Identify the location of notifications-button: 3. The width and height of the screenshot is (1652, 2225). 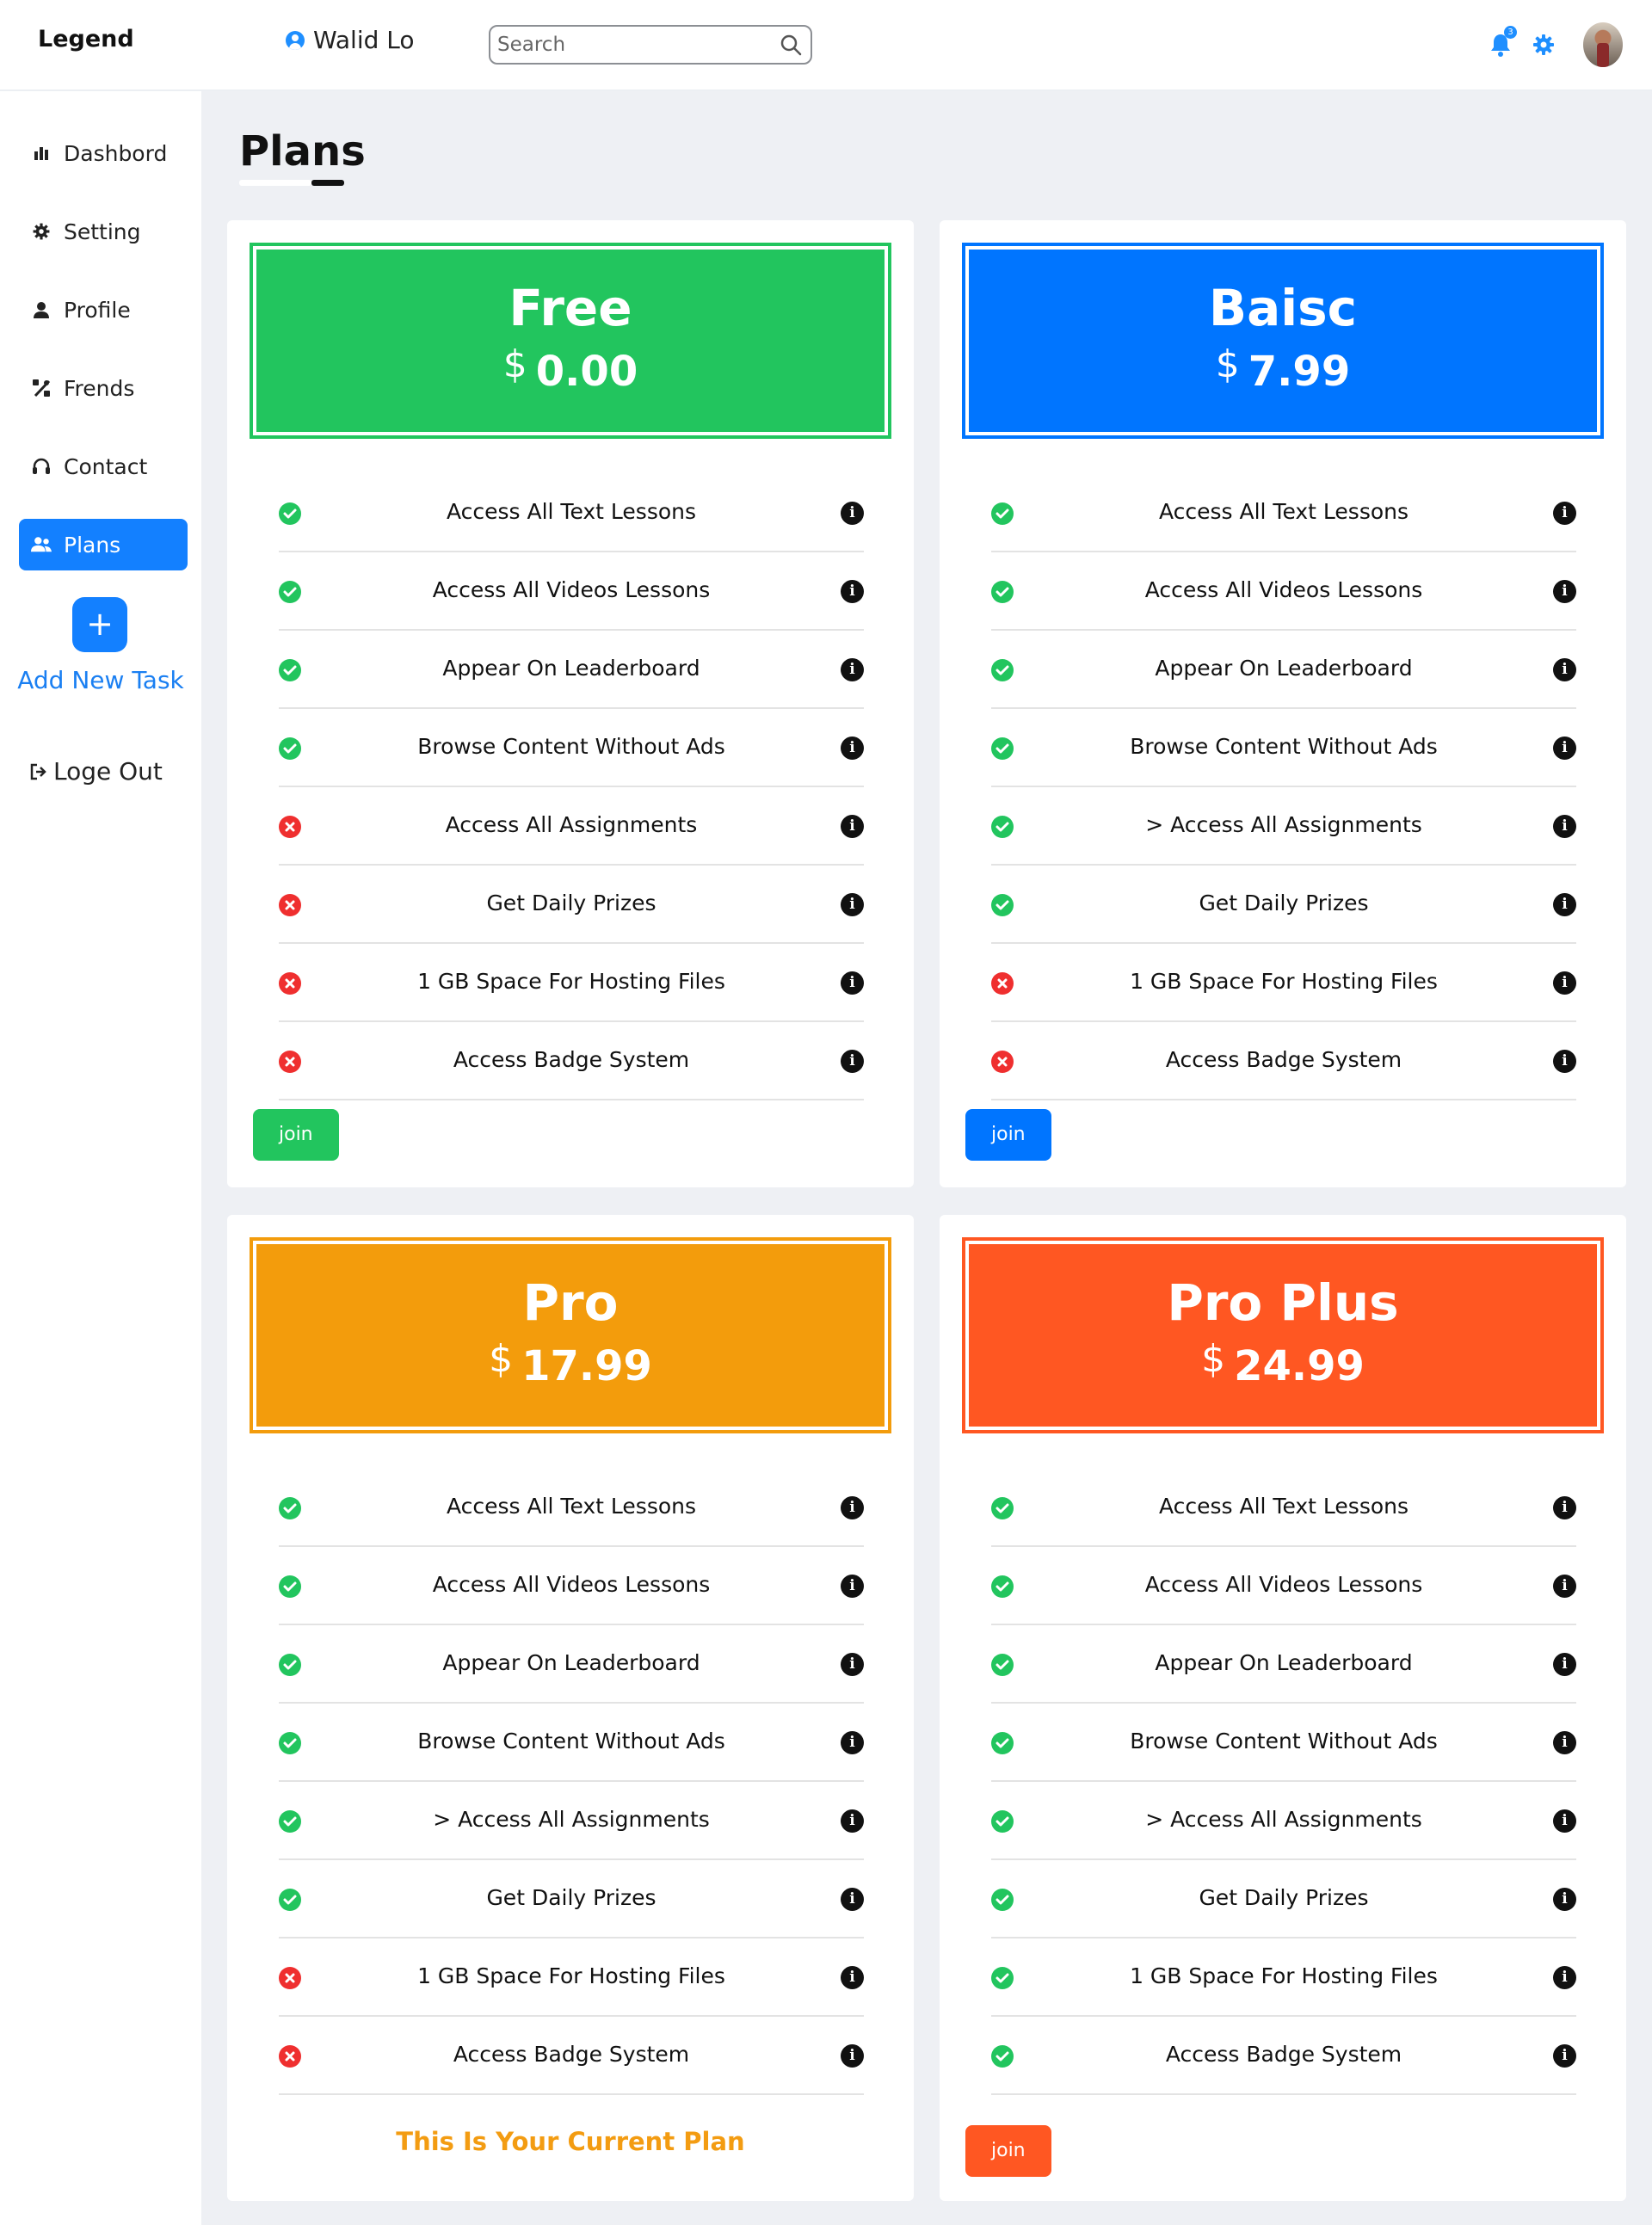
(1502, 42).